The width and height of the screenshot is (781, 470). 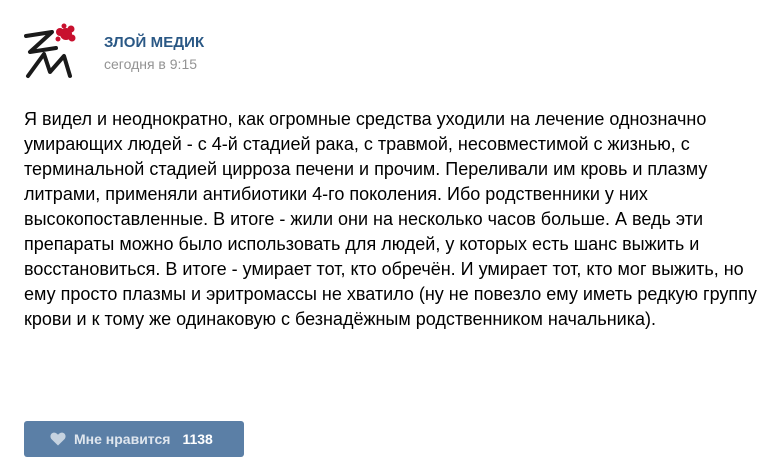 What do you see at coordinates (154, 64) in the screenshot?
I see `post-timestamp: сегодня в 9:15` at bounding box center [154, 64].